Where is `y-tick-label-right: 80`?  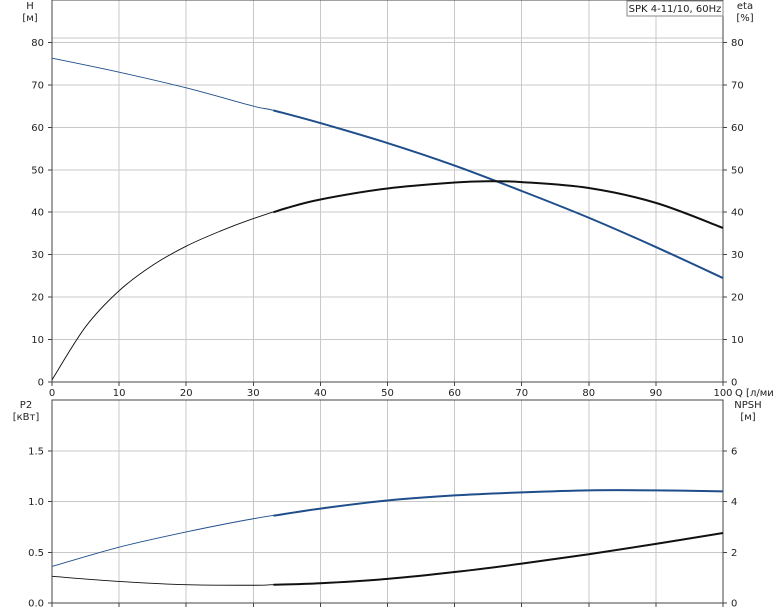
y-tick-label-right: 80 is located at coordinates (737, 43).